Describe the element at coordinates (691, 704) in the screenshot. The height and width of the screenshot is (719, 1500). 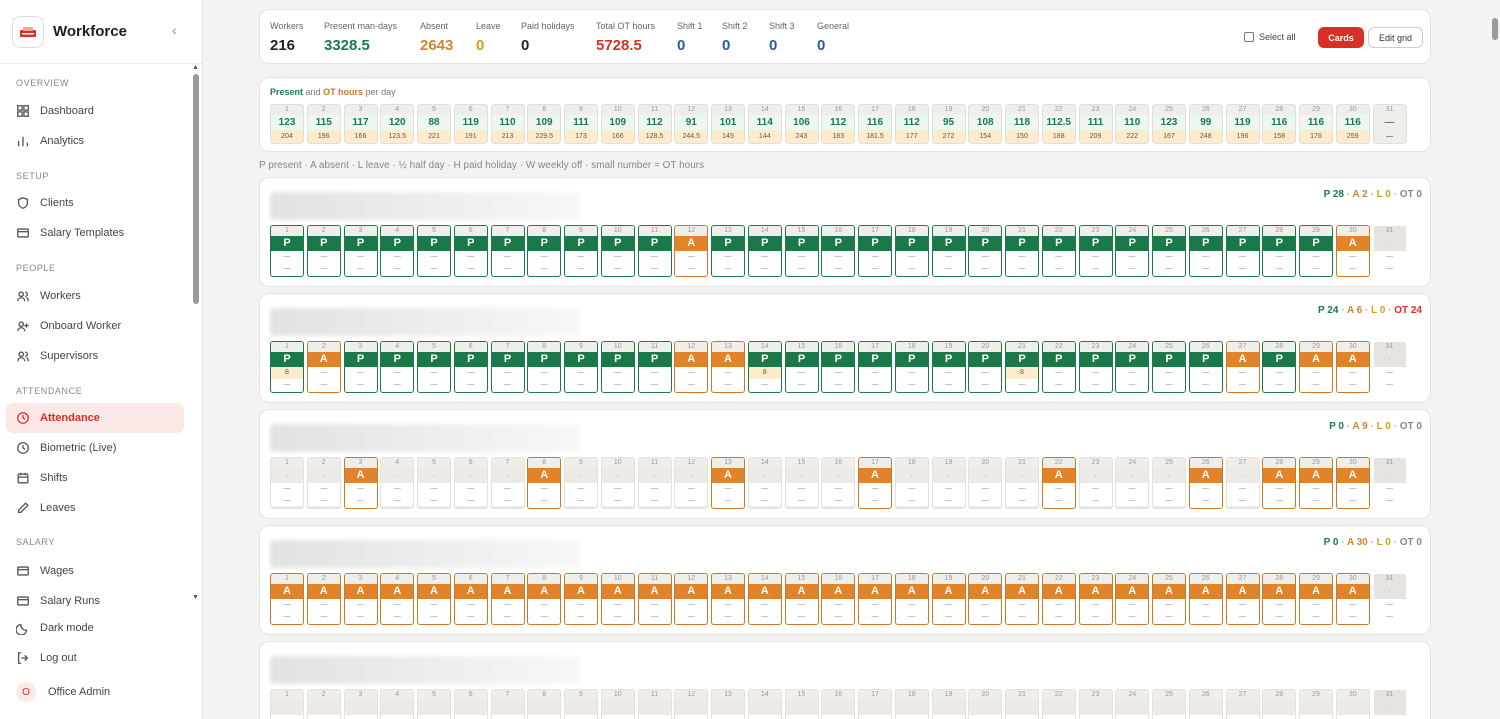
I see `day-cell: 12` at that location.